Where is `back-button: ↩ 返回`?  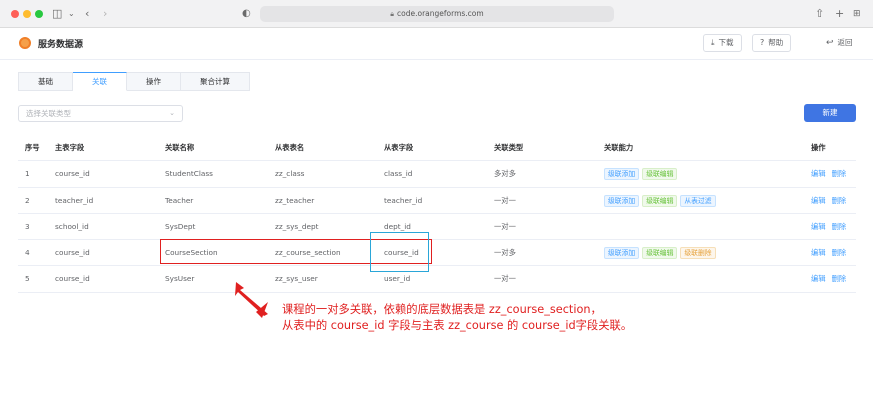
back-button: ↩ 返回 is located at coordinates (839, 42).